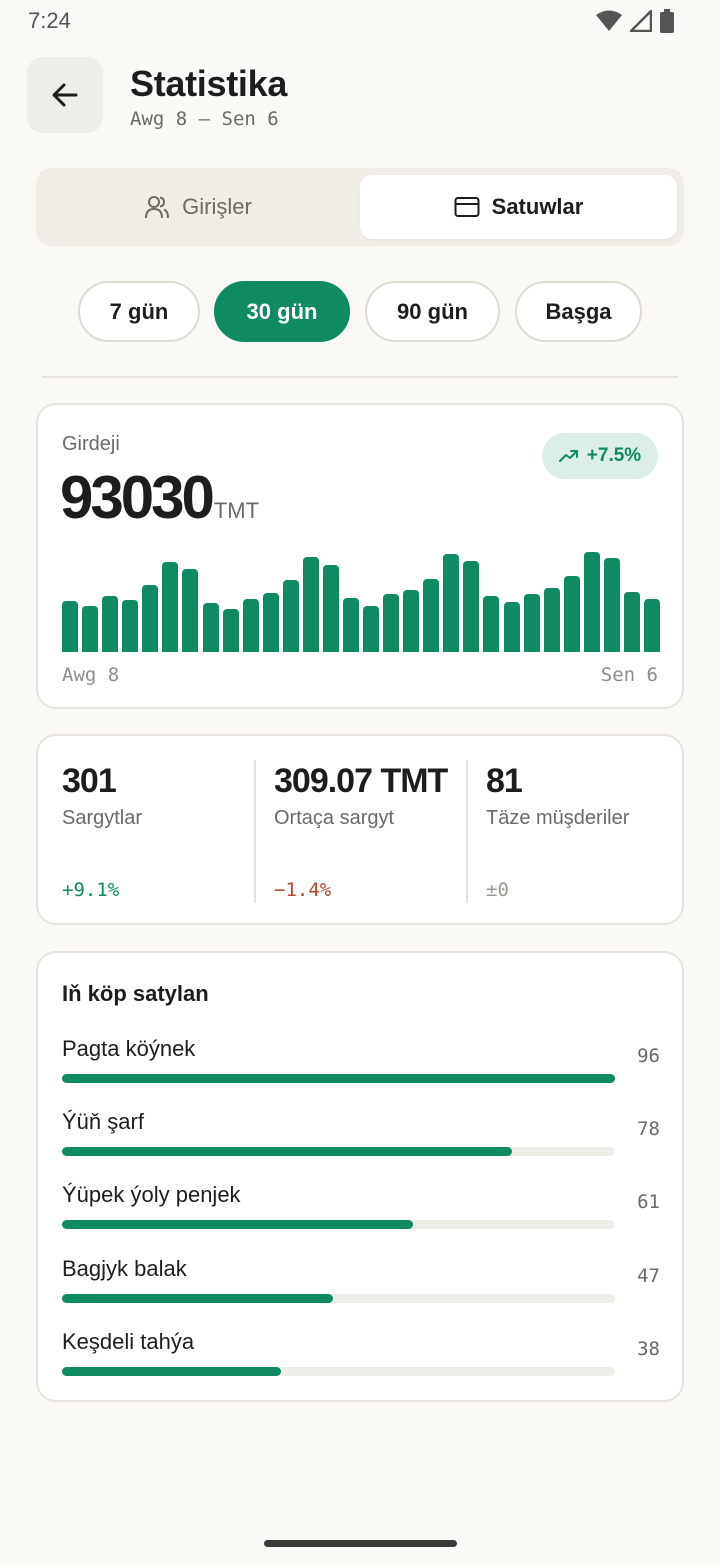  What do you see at coordinates (360, 1543) in the screenshot?
I see `home-indicator` at bounding box center [360, 1543].